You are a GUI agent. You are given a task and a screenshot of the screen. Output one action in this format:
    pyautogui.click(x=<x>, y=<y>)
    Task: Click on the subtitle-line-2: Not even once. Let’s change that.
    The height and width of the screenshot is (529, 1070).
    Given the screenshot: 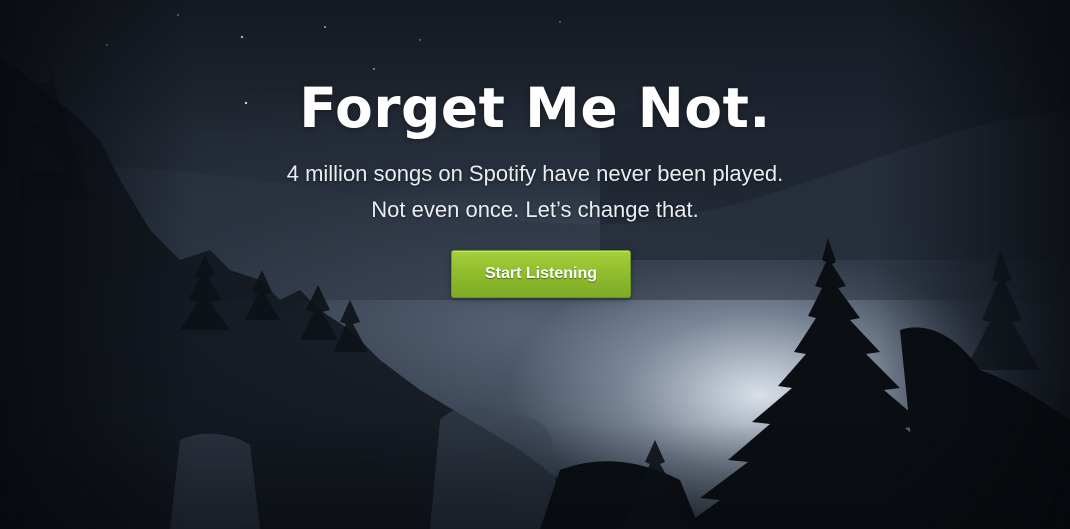 What is the action you would take?
    pyautogui.click(x=535, y=209)
    